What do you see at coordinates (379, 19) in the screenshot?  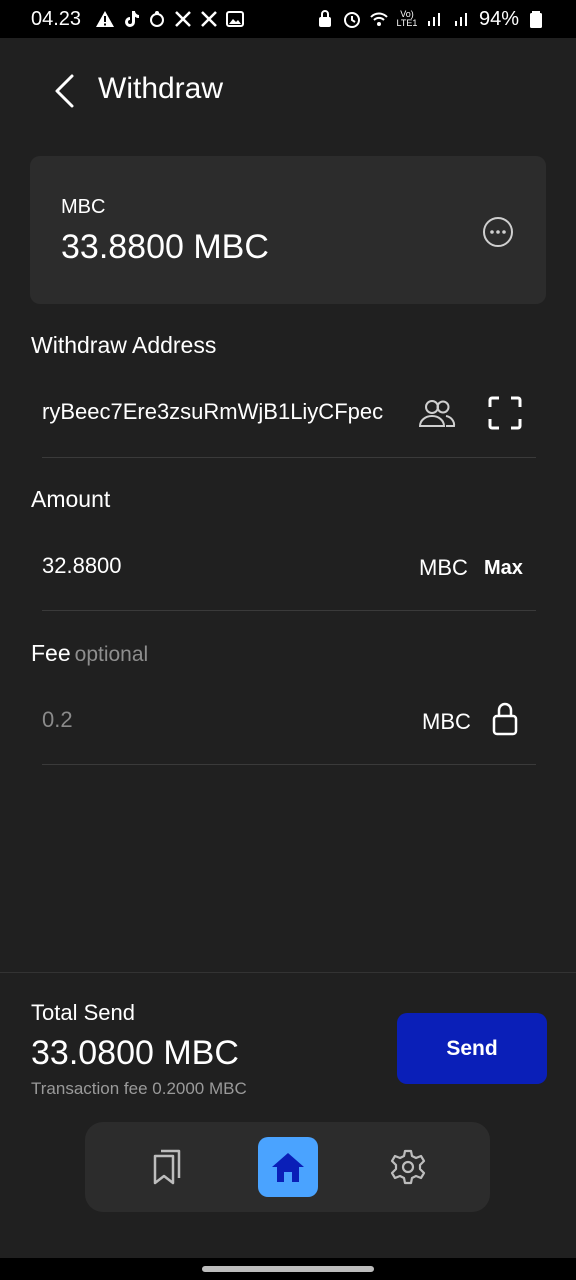 I see `wifi-icon` at bounding box center [379, 19].